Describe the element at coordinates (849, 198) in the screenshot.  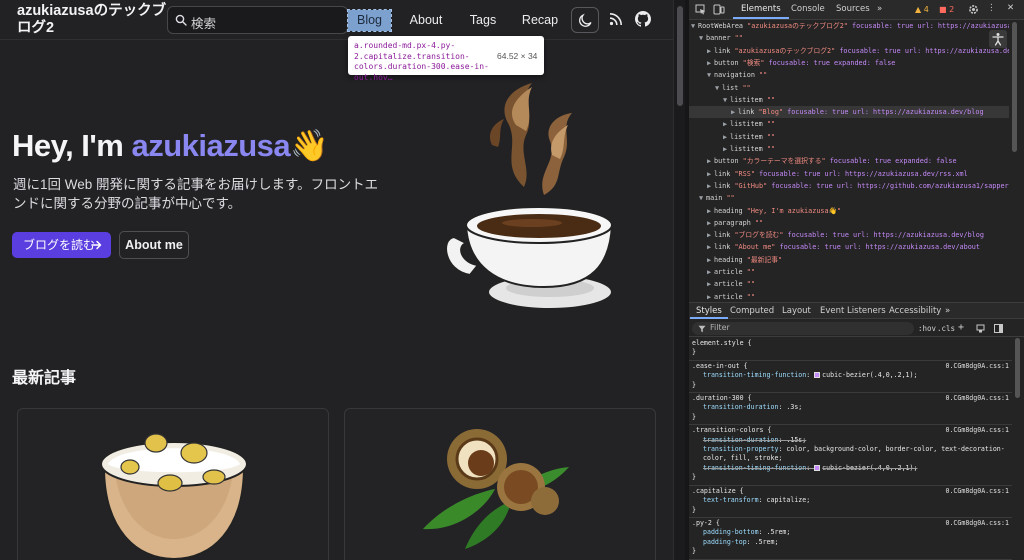
I see `ax-tree-node: ▼ main ""` at that location.